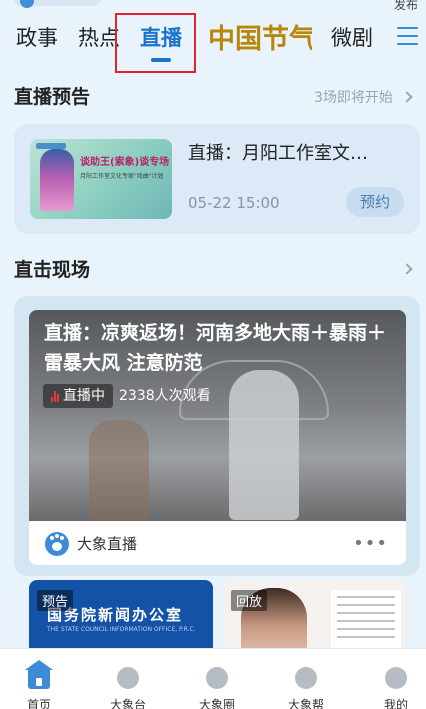 The width and height of the screenshot is (426, 709). What do you see at coordinates (406, 6) in the screenshot?
I see `publish-button: 发布` at bounding box center [406, 6].